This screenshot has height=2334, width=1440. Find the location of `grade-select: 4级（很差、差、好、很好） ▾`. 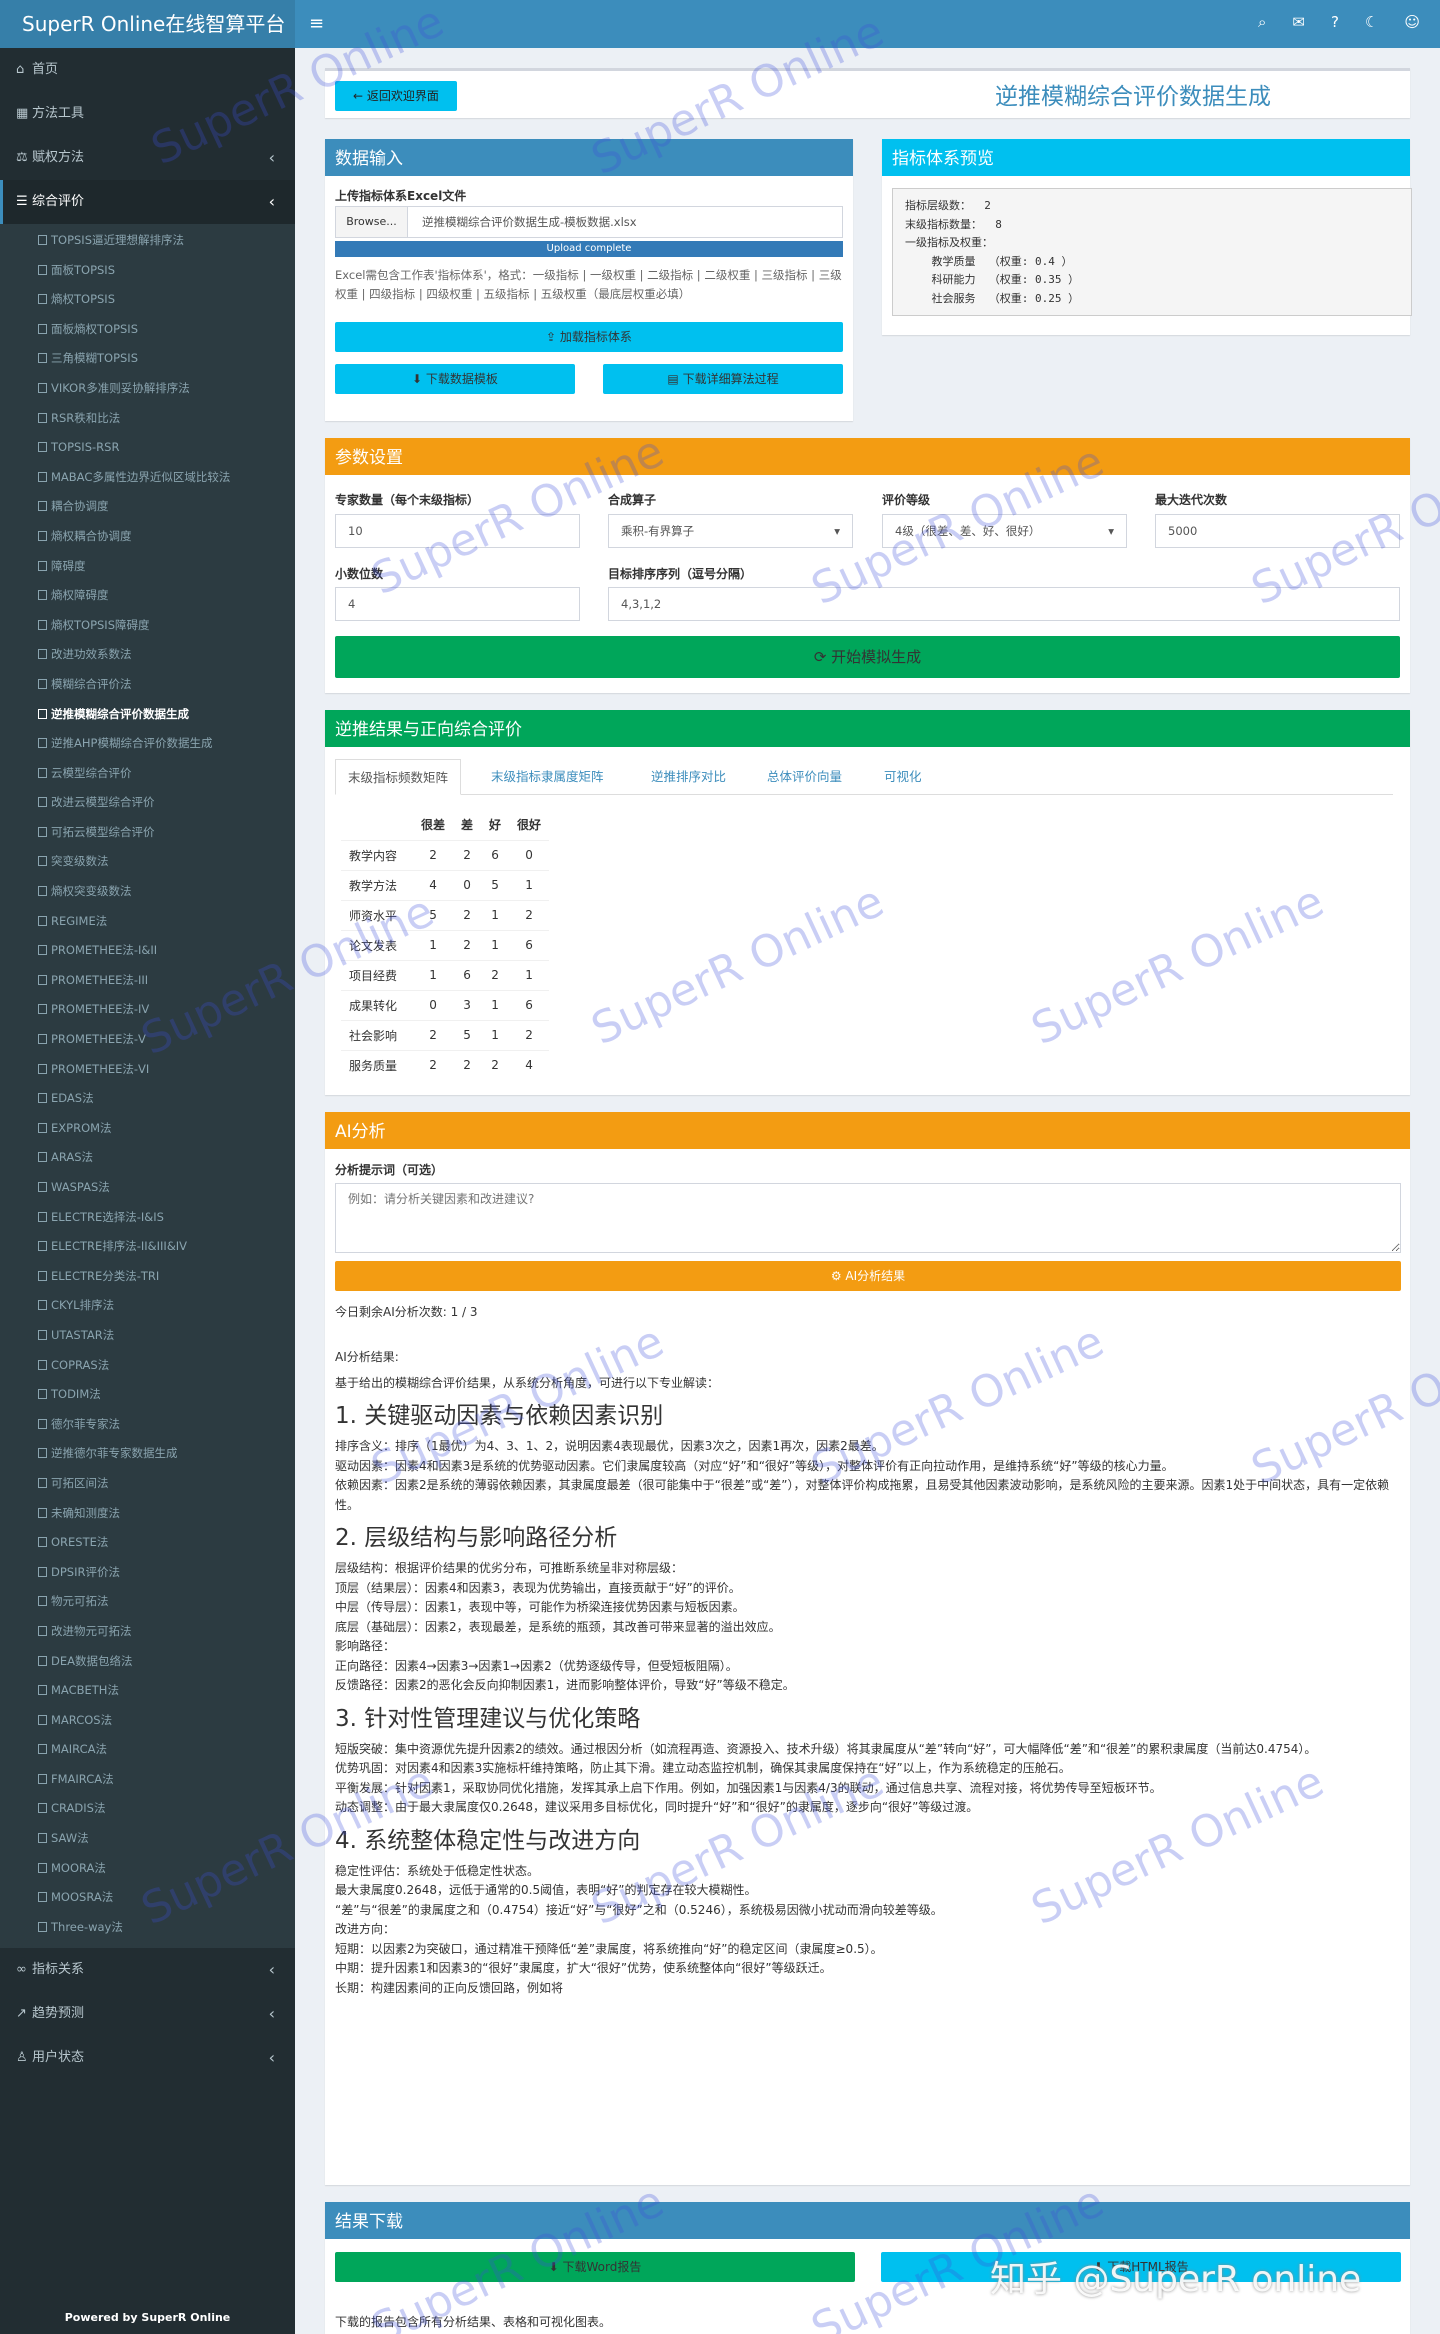

grade-select: 4级（很差、差、好、很好） ▾ is located at coordinates (1004, 531).